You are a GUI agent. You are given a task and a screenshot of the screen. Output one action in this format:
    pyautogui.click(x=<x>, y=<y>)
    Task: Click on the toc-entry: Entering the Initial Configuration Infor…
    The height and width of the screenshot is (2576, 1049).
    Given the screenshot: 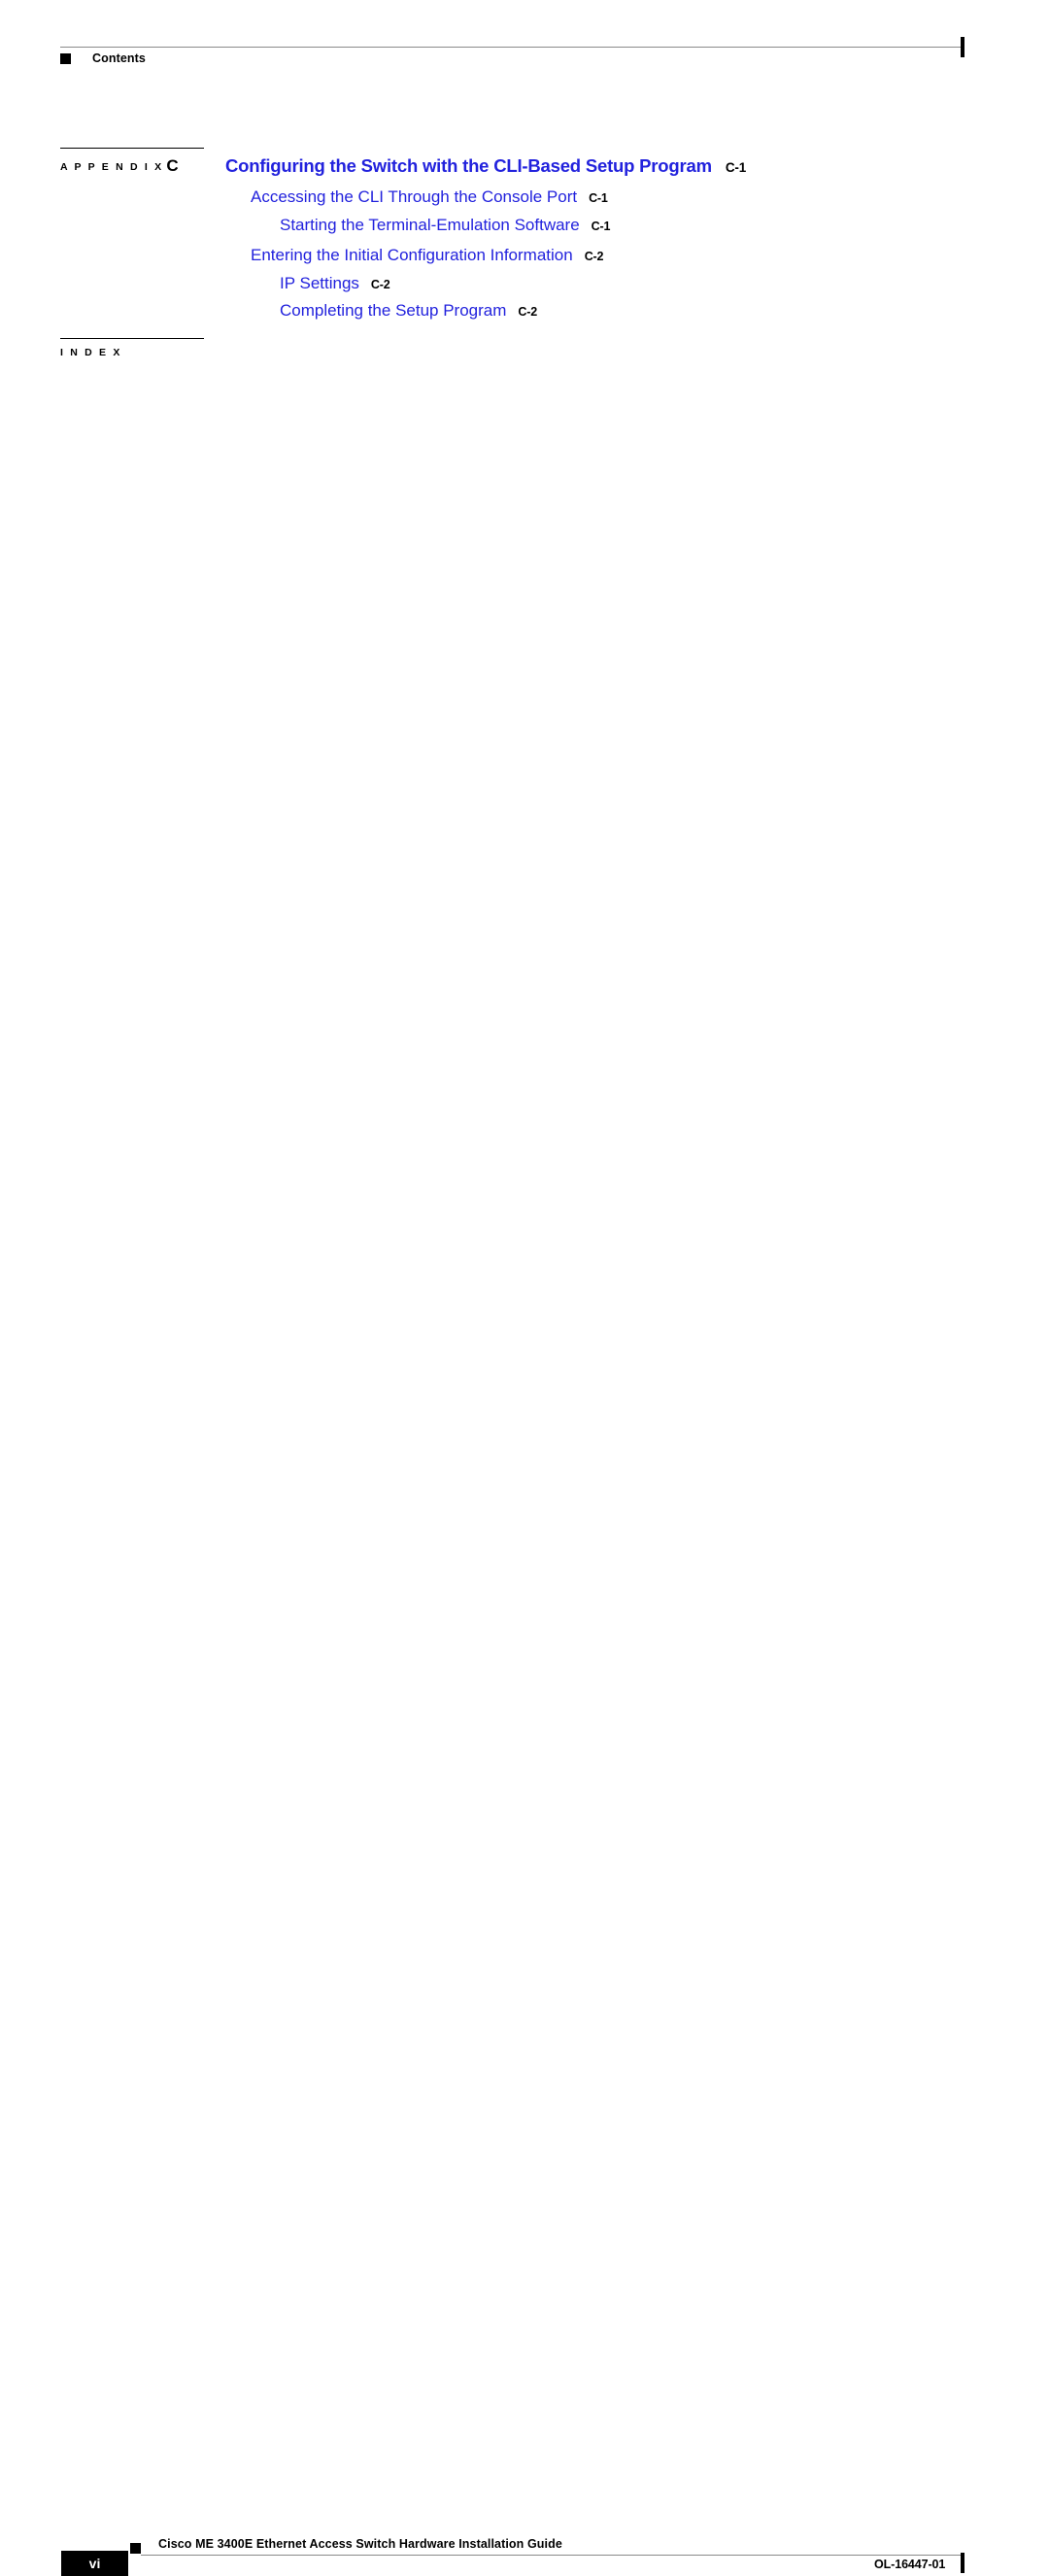 What is the action you would take?
    pyautogui.click(x=427, y=255)
    